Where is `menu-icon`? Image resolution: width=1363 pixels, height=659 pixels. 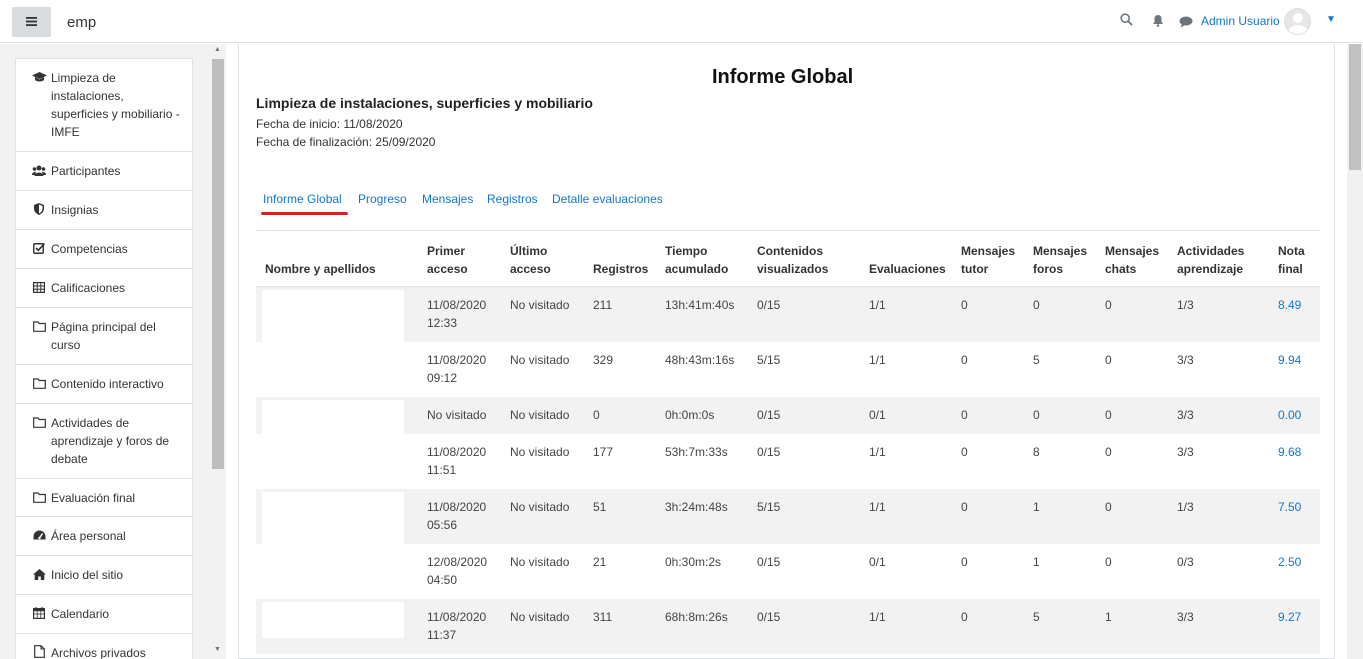
menu-icon is located at coordinates (31, 22).